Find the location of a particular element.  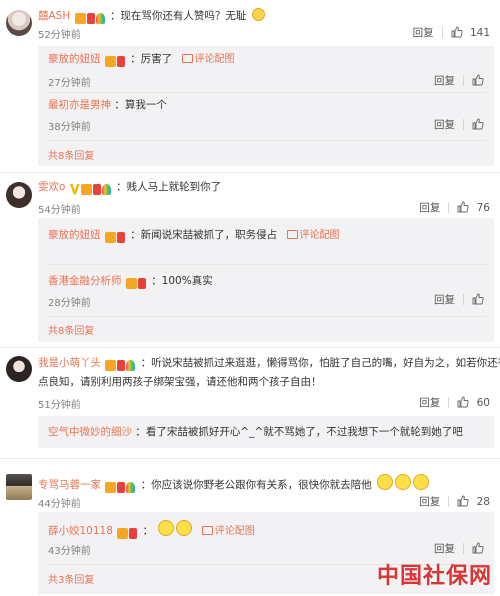

like-button: 60 is located at coordinates (473, 402).